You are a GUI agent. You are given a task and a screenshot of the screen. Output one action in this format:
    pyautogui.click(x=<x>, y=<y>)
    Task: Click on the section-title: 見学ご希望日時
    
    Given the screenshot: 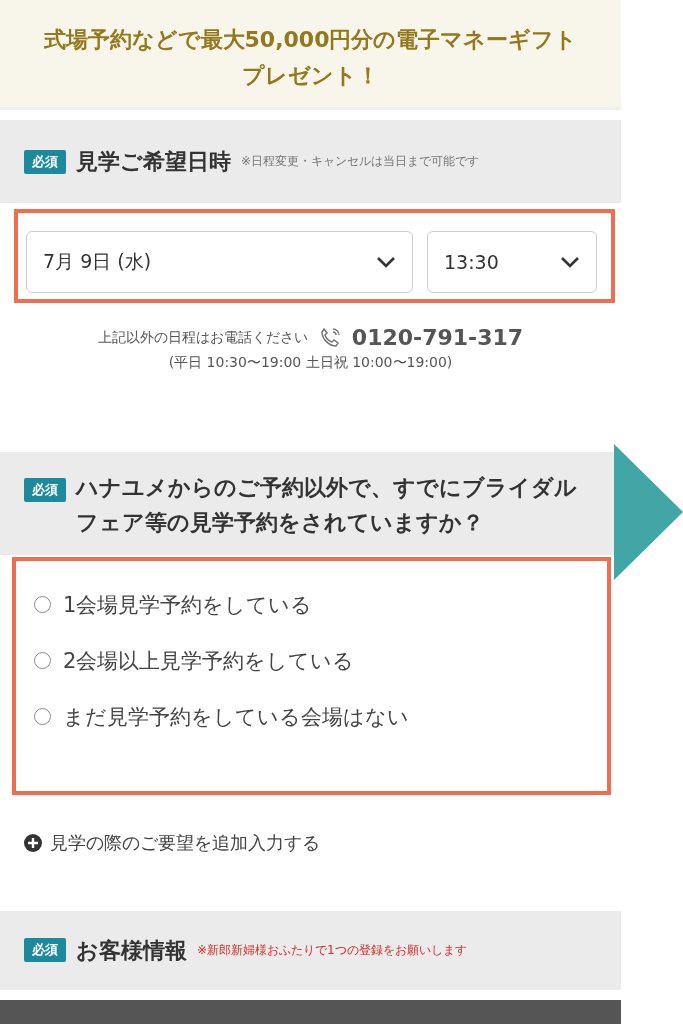 What is the action you would take?
    pyautogui.click(x=153, y=162)
    